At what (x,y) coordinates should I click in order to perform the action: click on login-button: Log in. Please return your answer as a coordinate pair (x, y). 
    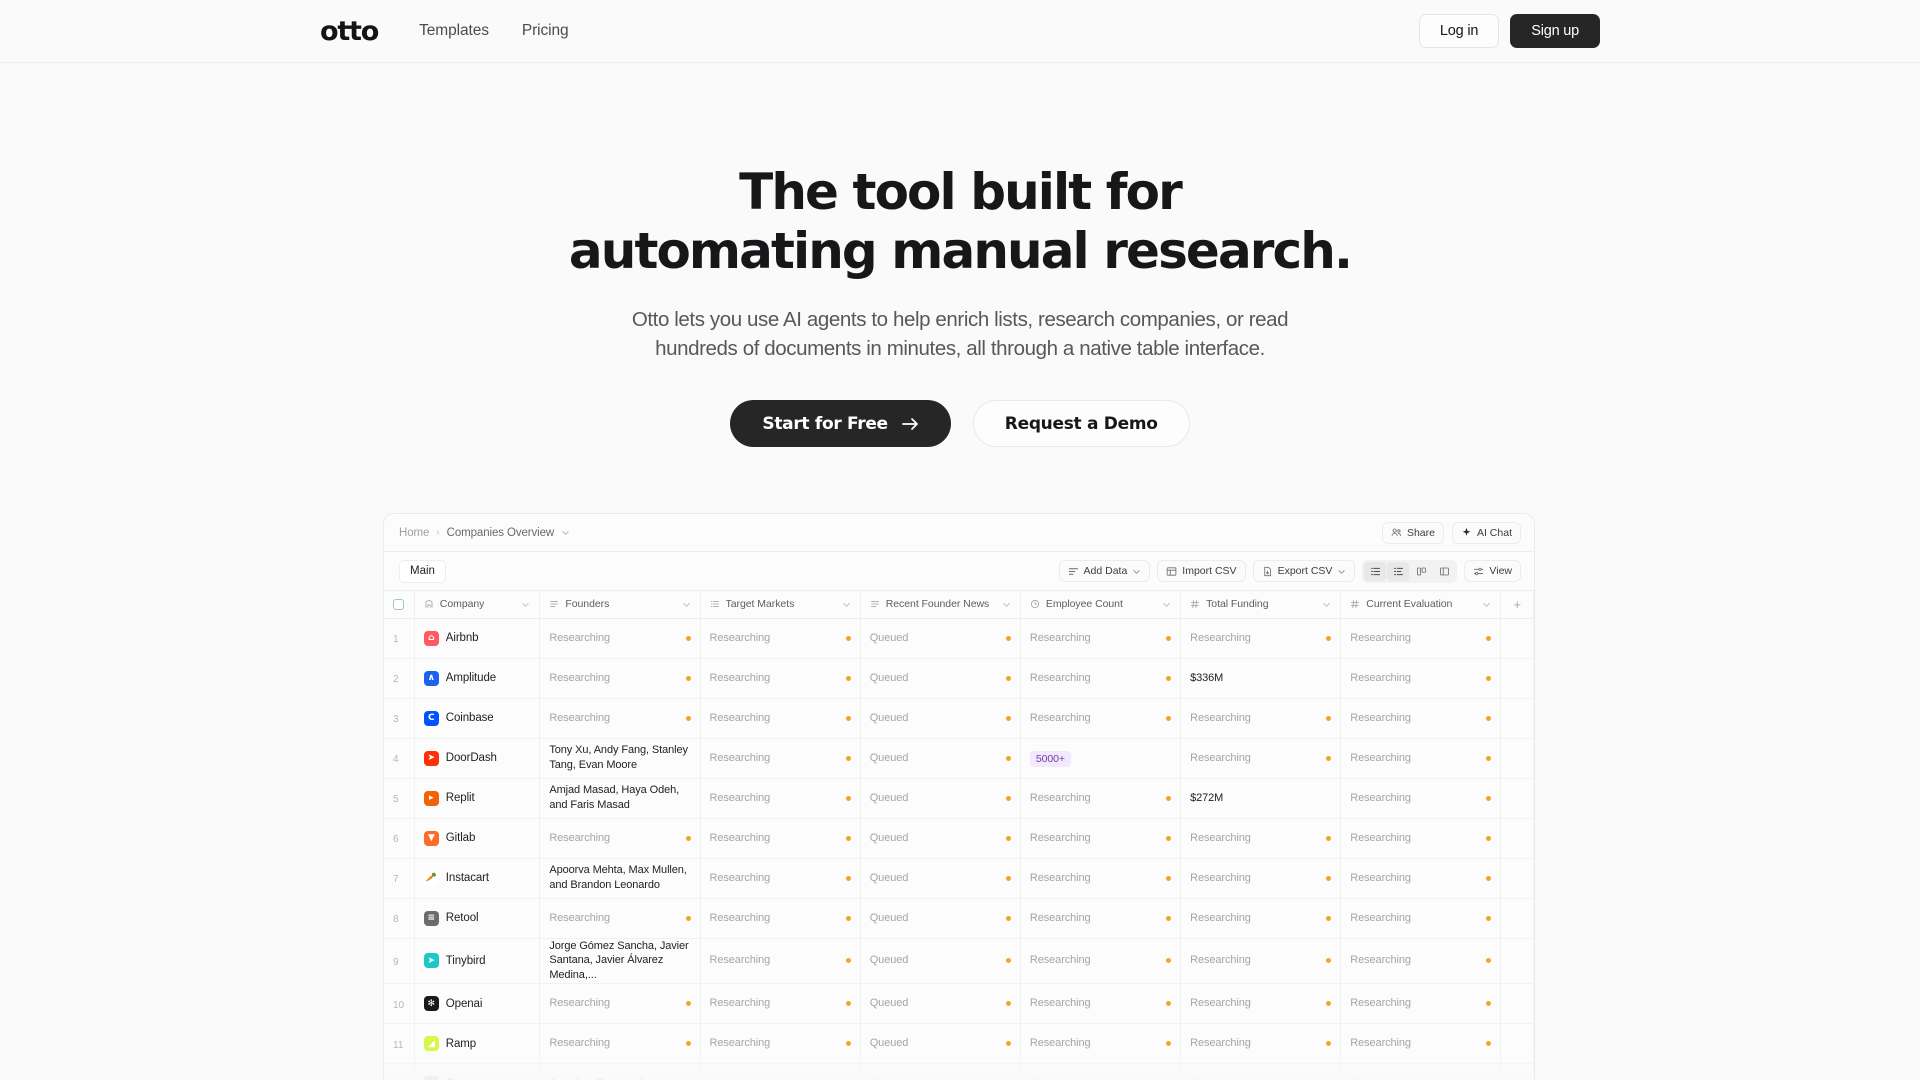
    Looking at the image, I should click on (1459, 31).